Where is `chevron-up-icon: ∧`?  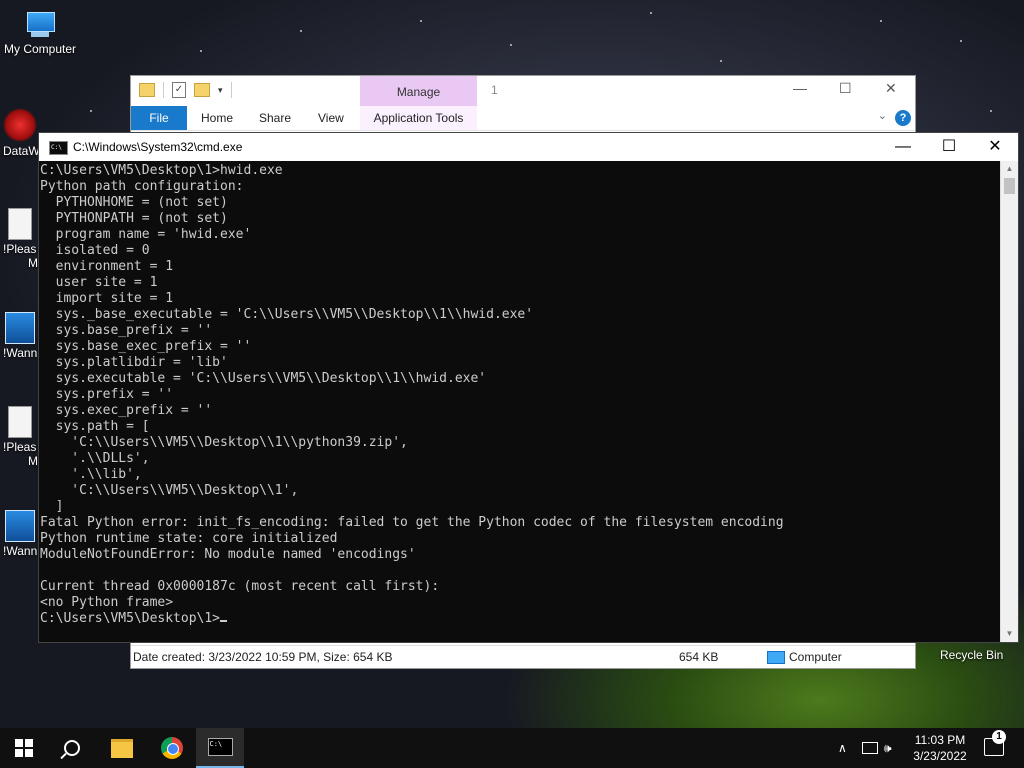
chevron-up-icon: ∧ is located at coordinates (842, 748).